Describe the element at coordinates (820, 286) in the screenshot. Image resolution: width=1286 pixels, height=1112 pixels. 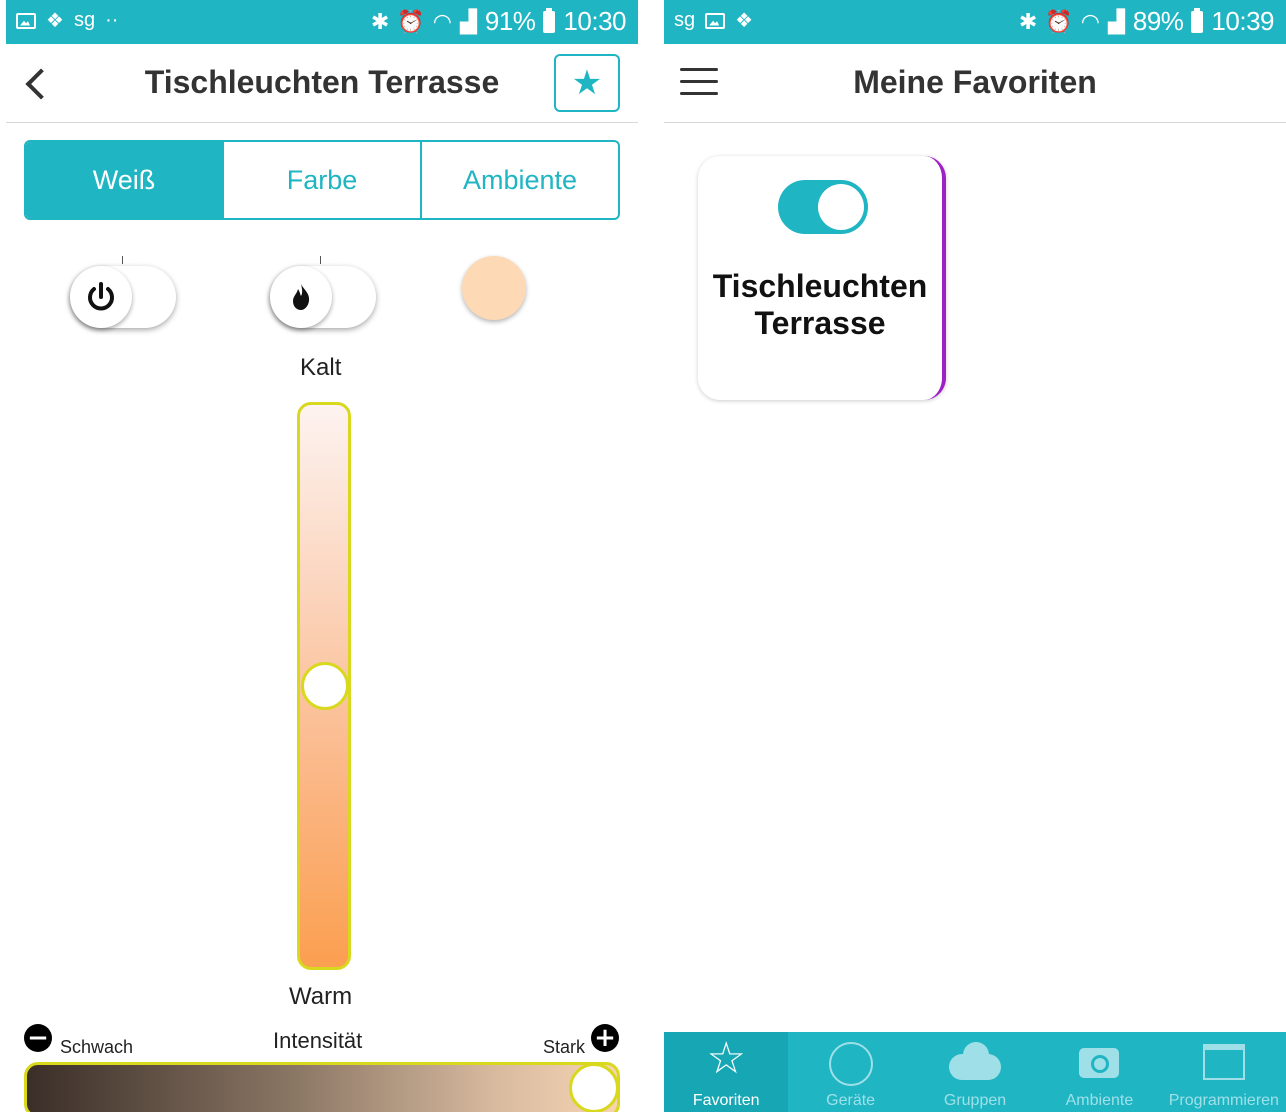
I see `favorite-card-title-line1: Tischleuchten` at that location.